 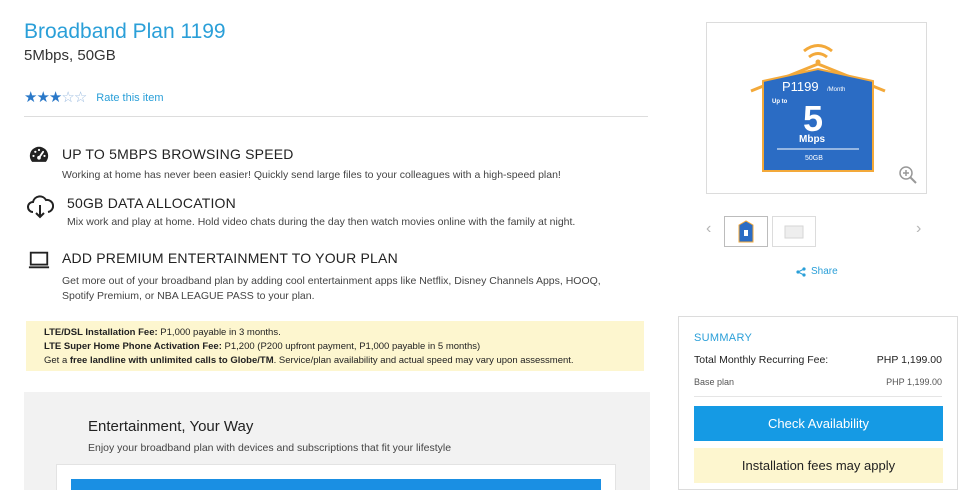 I want to click on feature-heading: 50GB DATA ALLOCATION, so click(x=151, y=203).